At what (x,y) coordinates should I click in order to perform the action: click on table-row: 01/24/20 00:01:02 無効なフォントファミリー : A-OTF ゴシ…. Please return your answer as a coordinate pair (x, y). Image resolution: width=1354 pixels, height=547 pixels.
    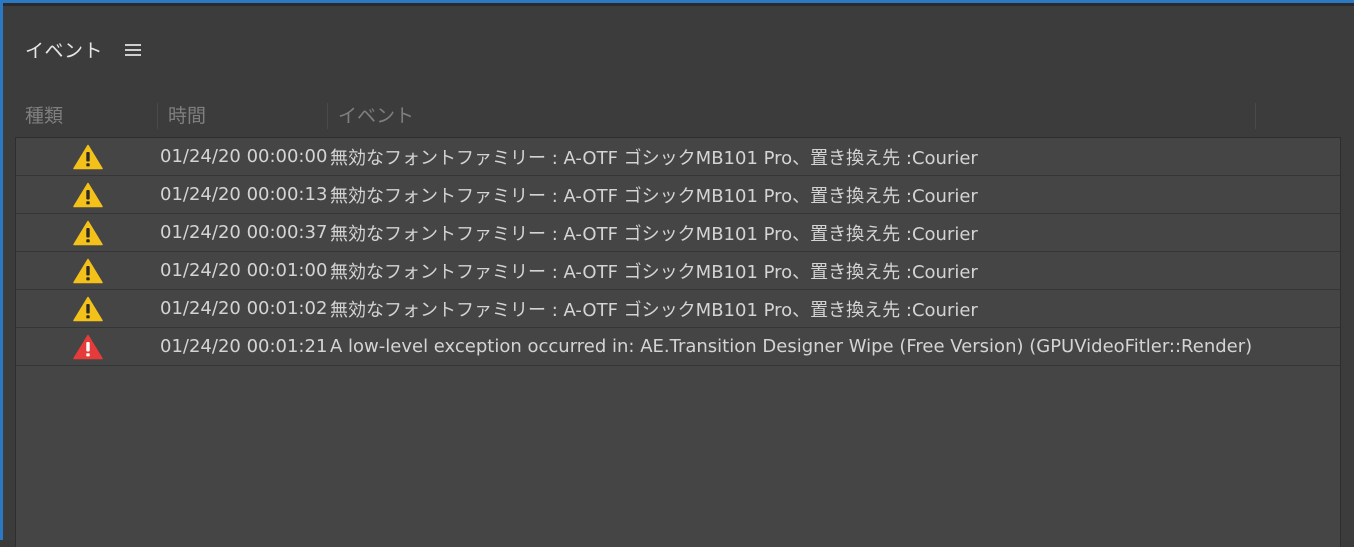
    Looking at the image, I should click on (678, 309).